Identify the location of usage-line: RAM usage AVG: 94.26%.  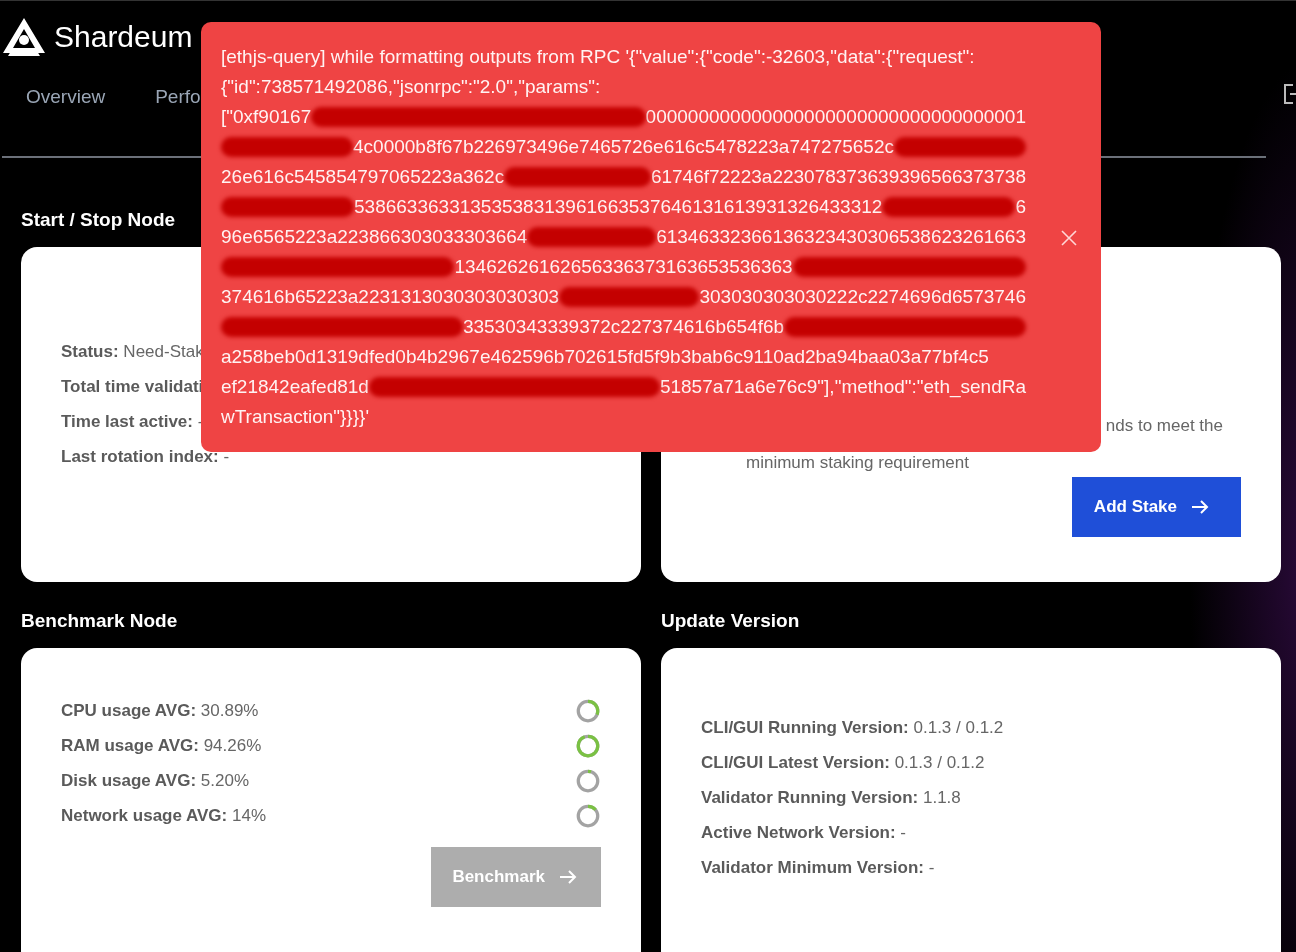
(161, 746).